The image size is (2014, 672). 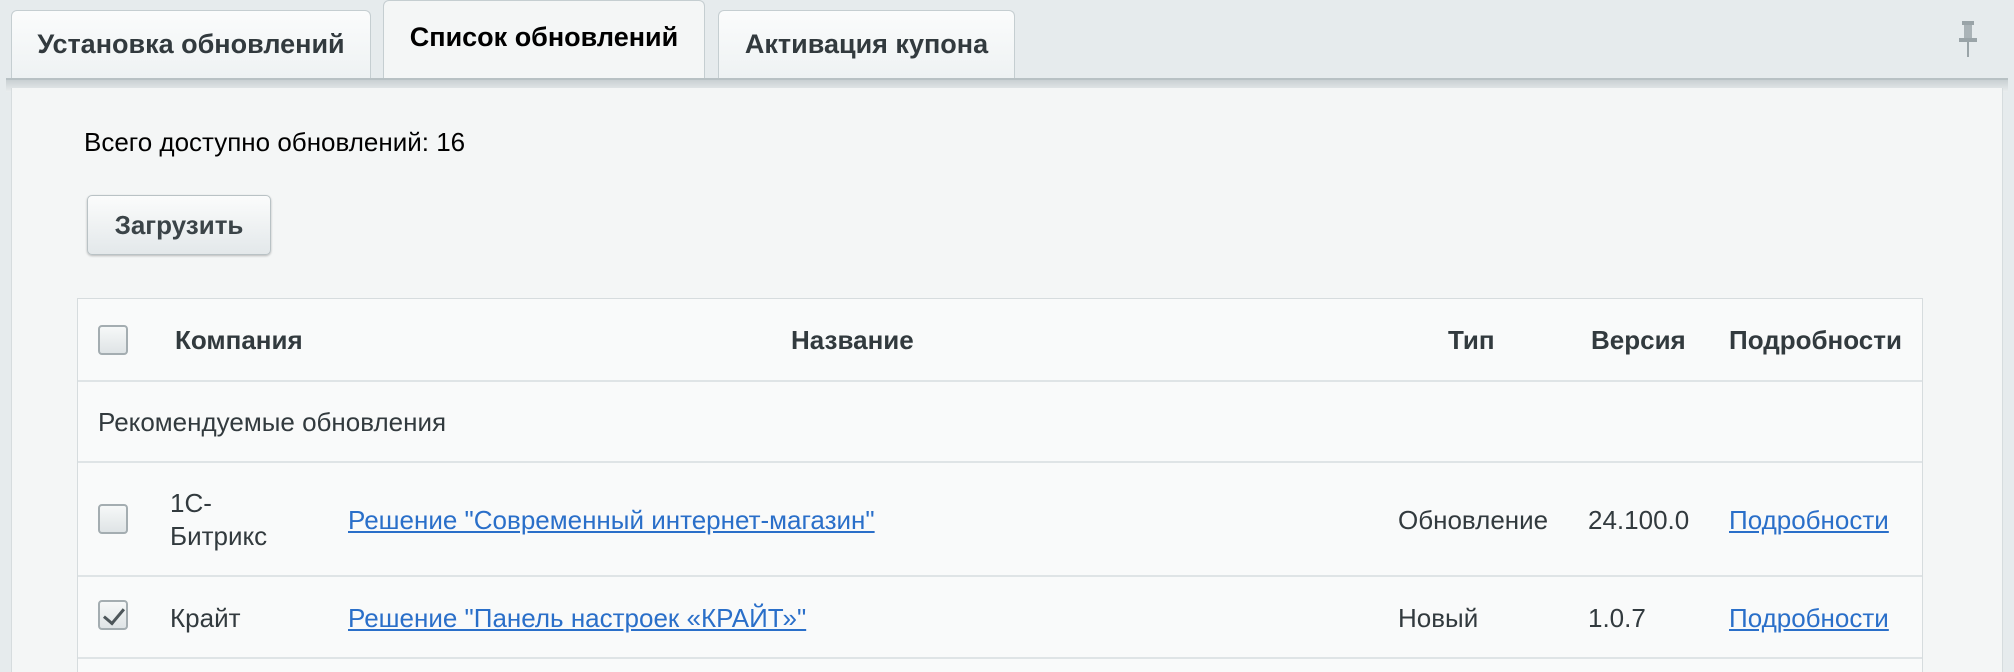 I want to click on column-details: Подробности, so click(x=1815, y=340).